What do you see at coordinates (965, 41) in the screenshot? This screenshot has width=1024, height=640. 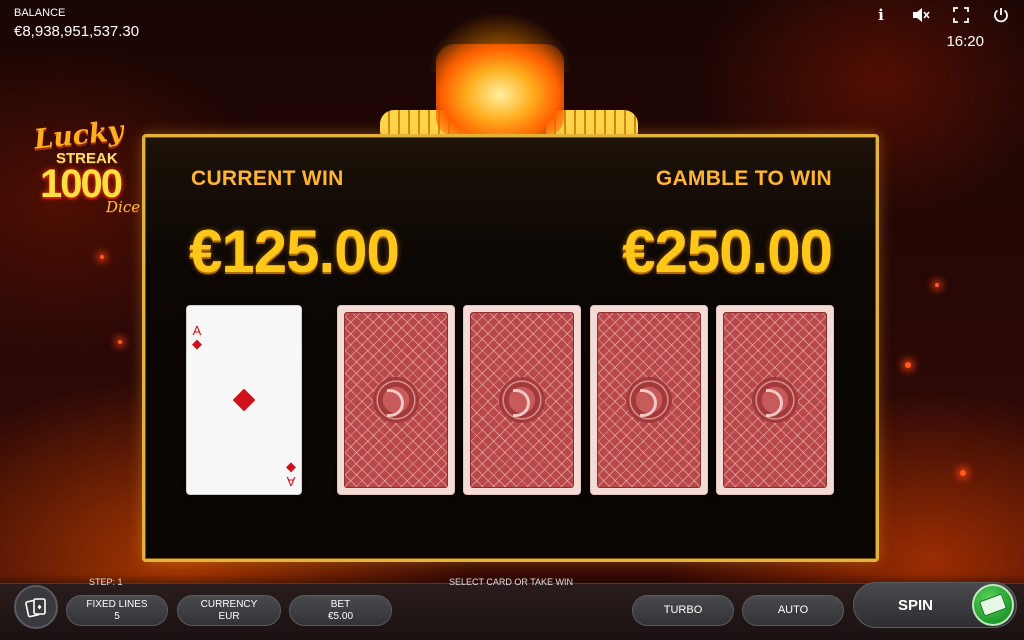 I see `clock: 16:20` at bounding box center [965, 41].